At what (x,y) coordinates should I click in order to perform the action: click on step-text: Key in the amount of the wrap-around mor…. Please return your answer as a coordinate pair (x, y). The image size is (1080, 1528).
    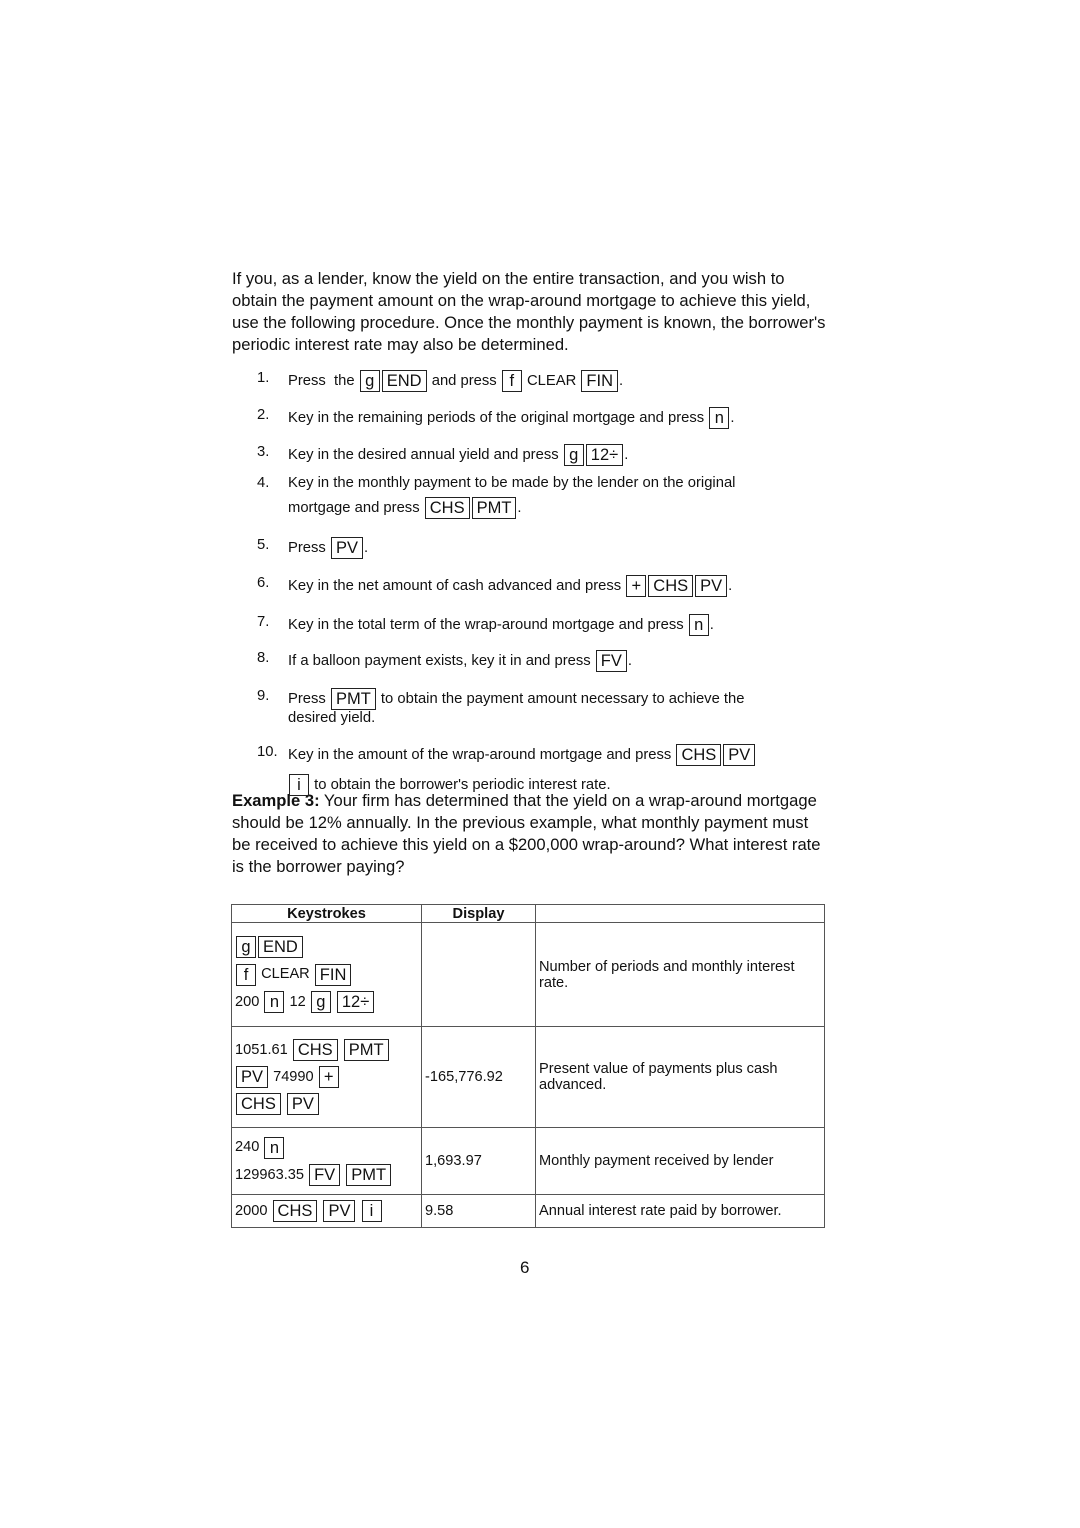
    Looking at the image, I should click on (480, 755).